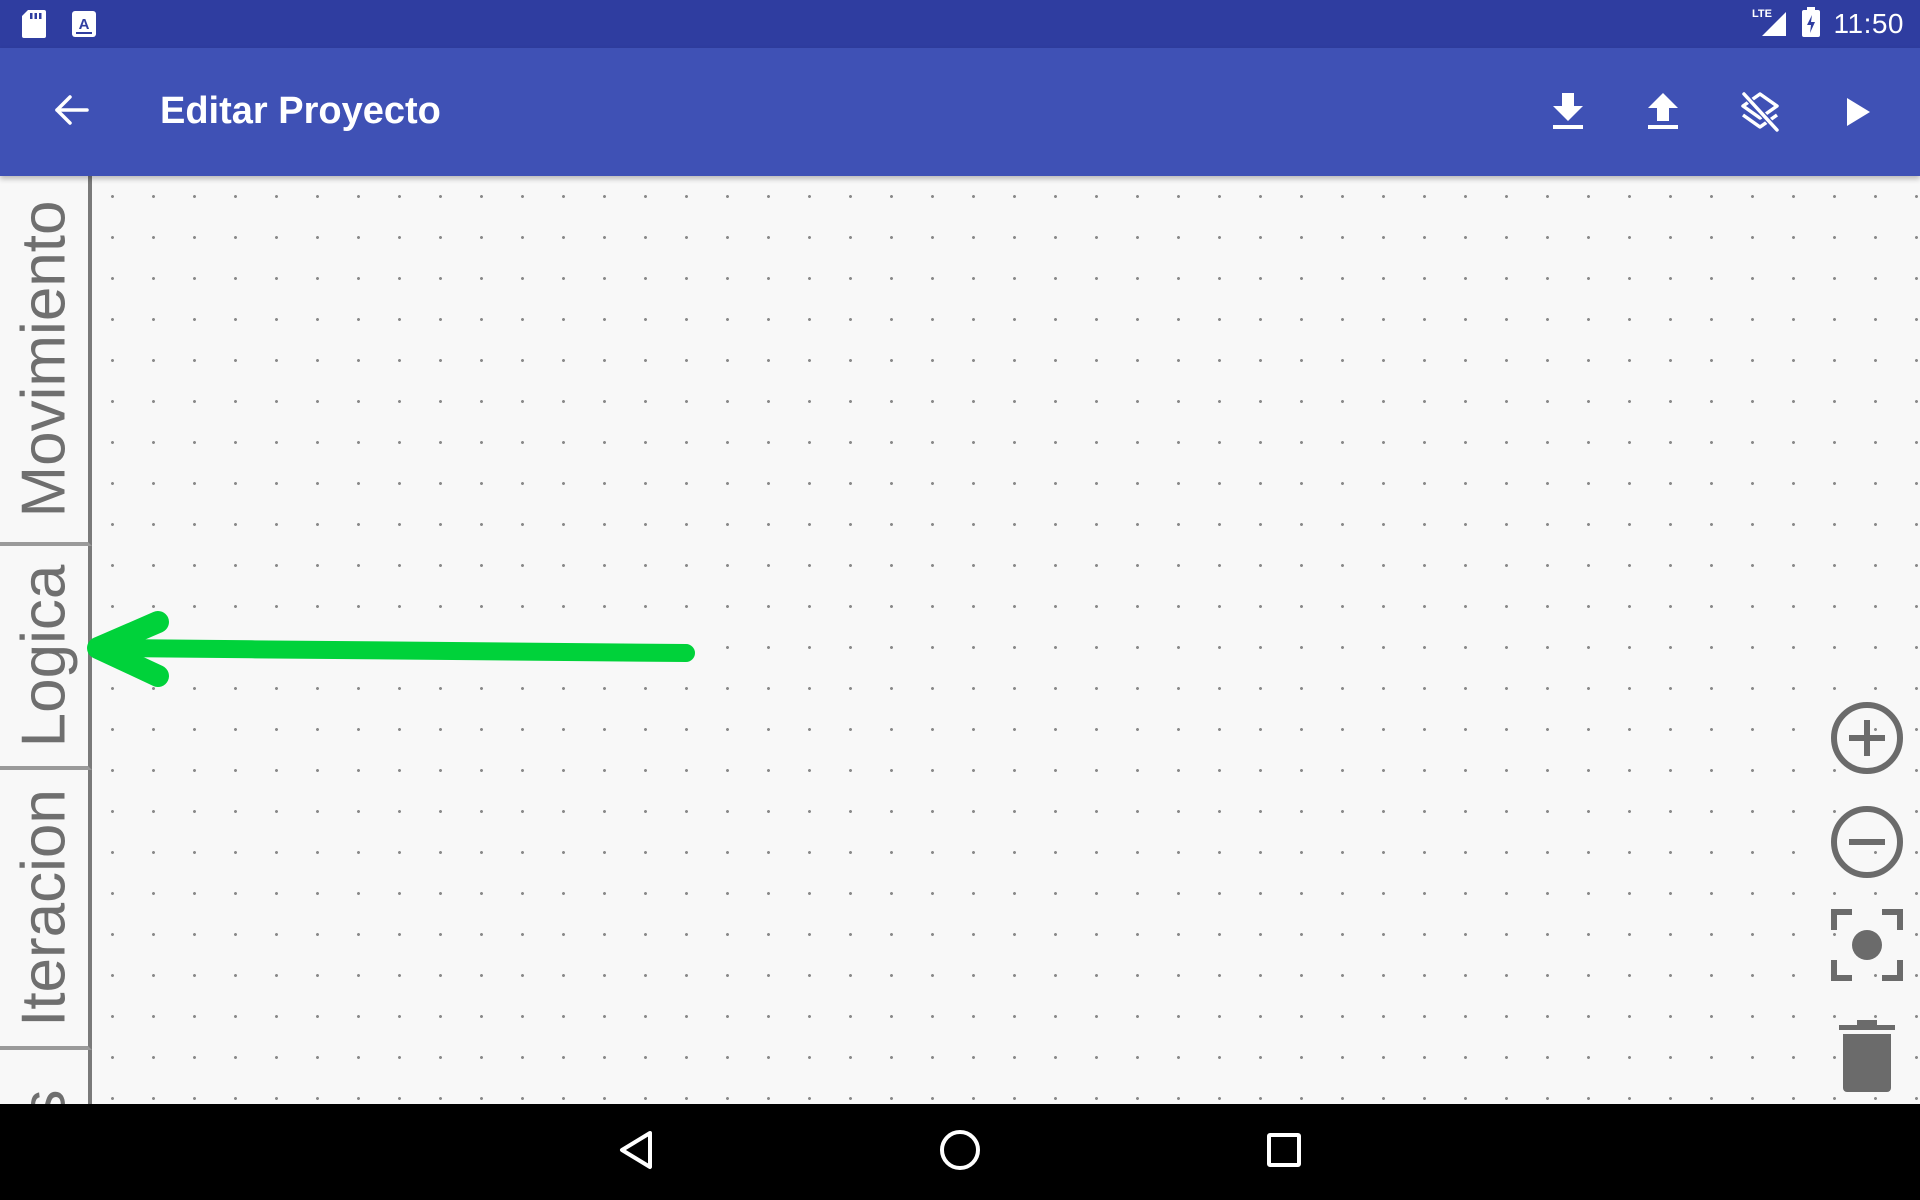  I want to click on zoom-out-button, so click(1867, 844).